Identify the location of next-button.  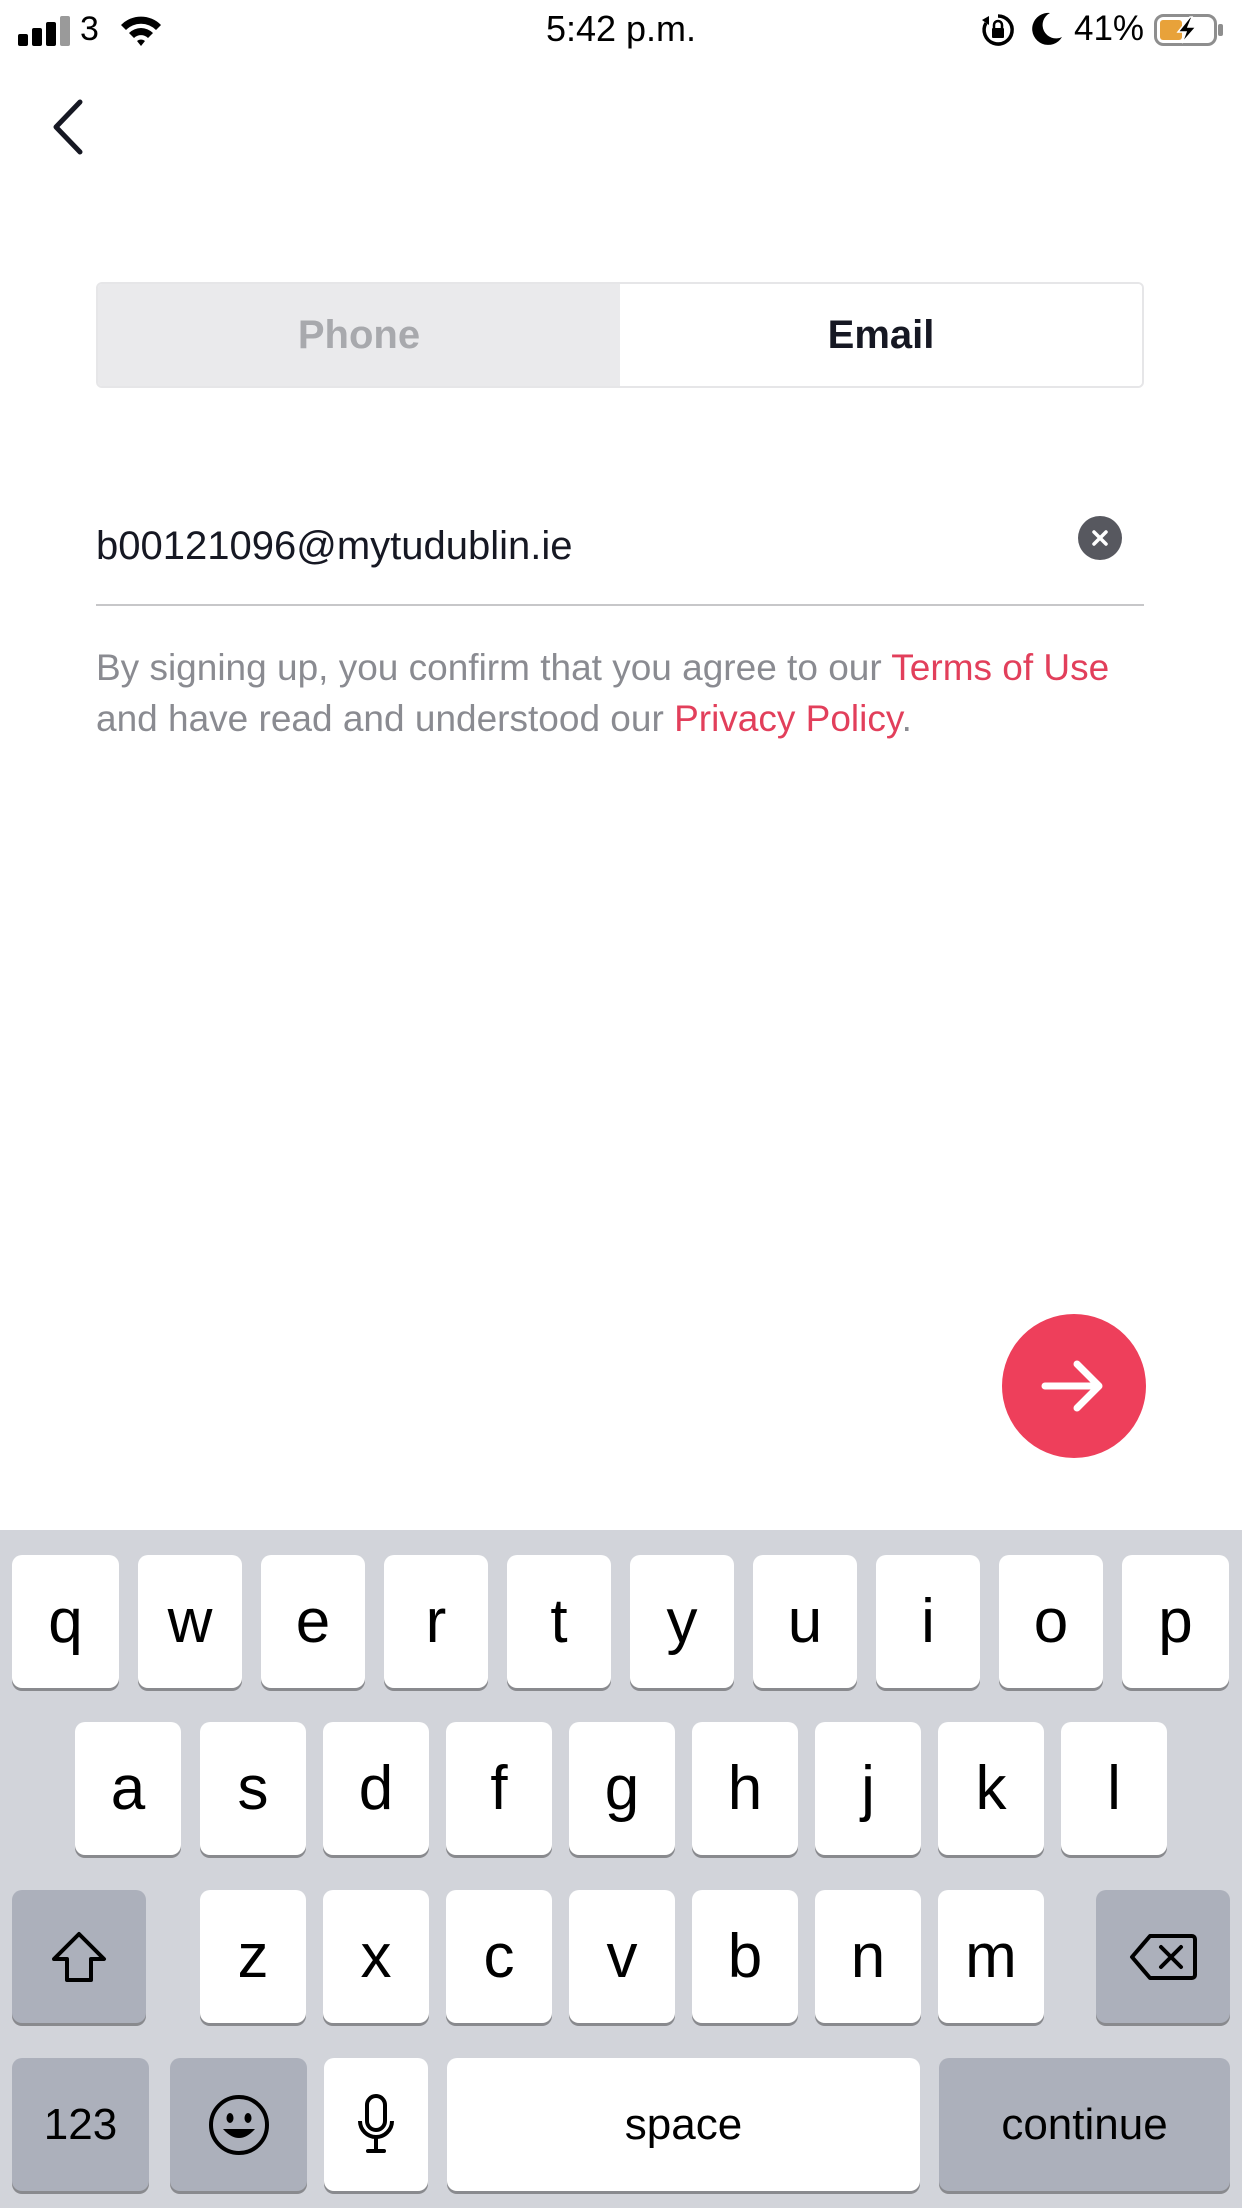
(1074, 1386).